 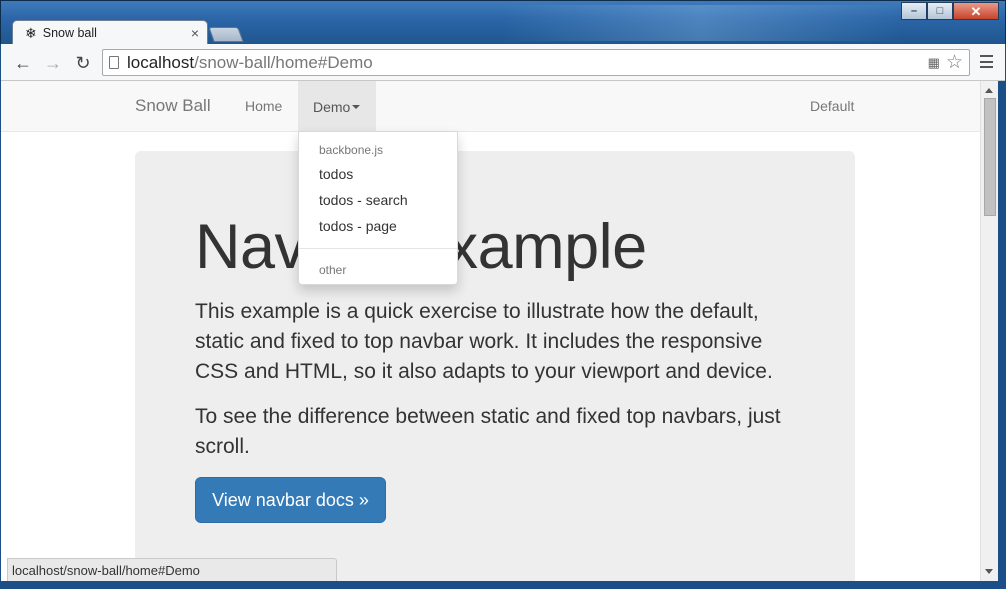 I want to click on scroll-up-arrow-icon, so click(x=989, y=90).